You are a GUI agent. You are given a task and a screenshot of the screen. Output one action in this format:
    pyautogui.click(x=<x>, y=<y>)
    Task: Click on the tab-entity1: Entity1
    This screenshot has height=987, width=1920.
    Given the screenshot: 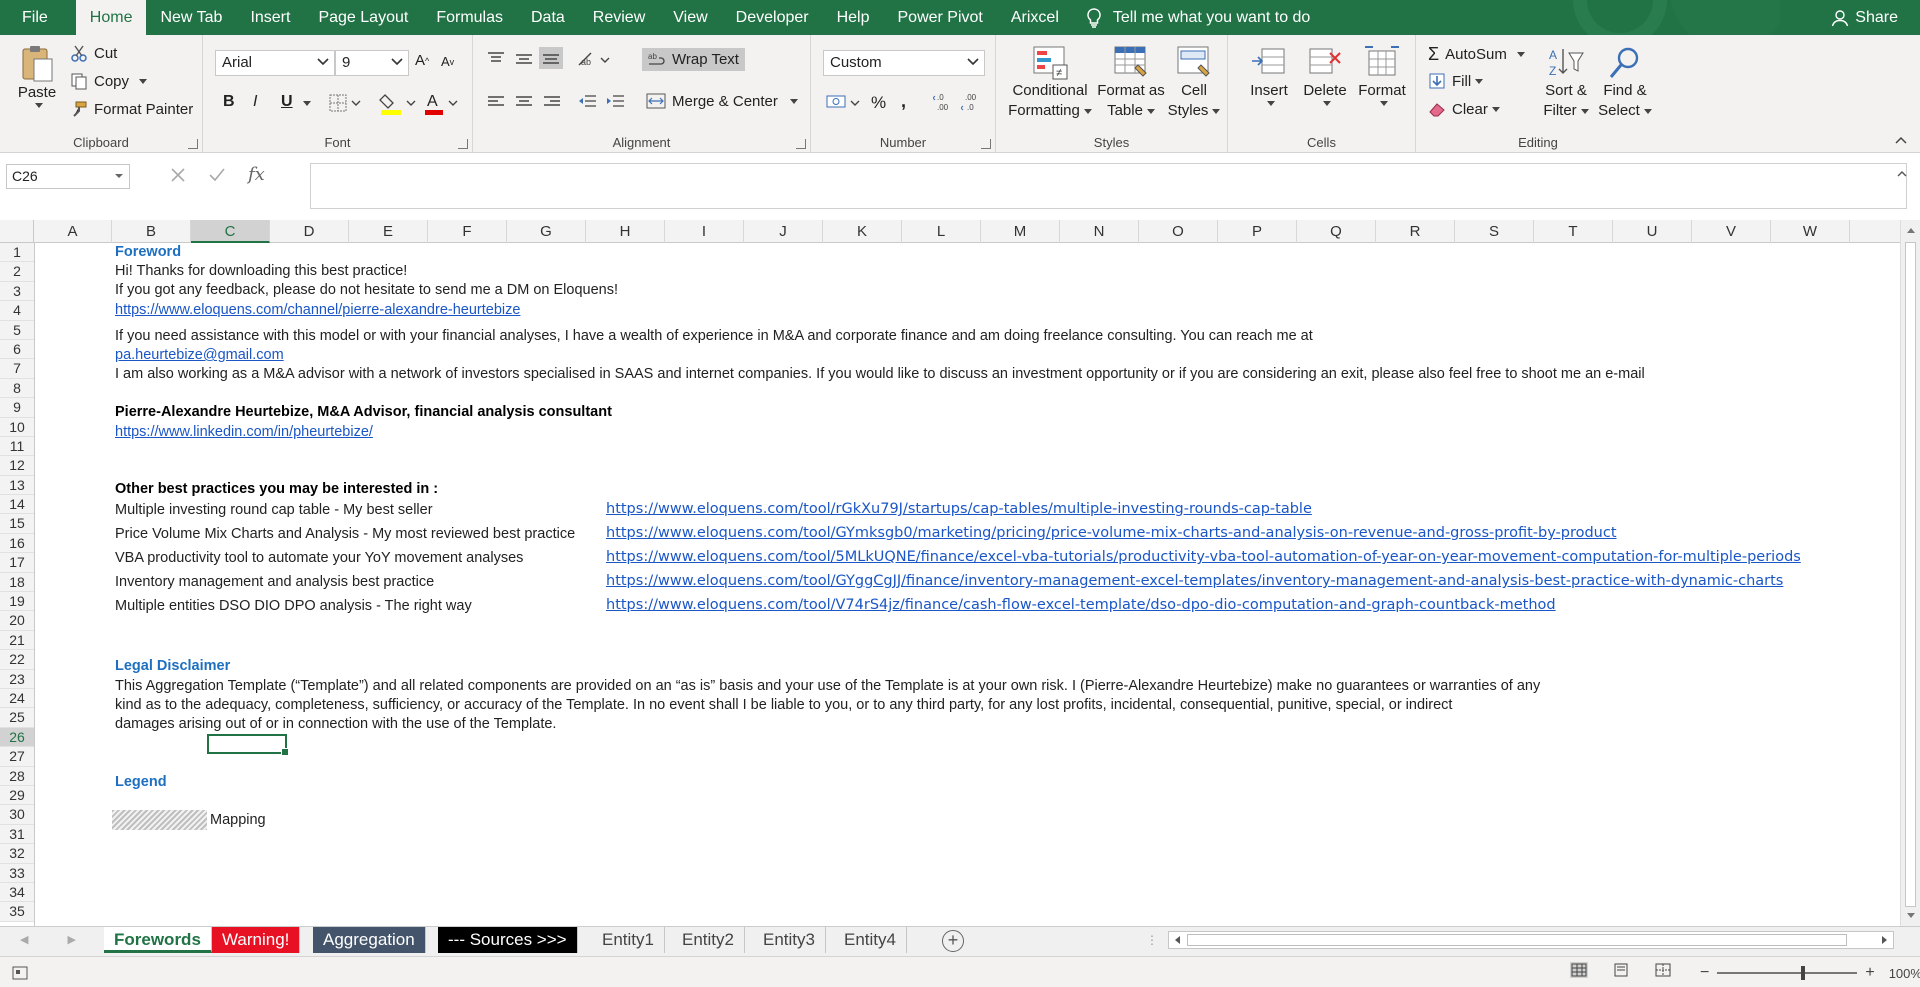 What is the action you would take?
    pyautogui.click(x=628, y=940)
    